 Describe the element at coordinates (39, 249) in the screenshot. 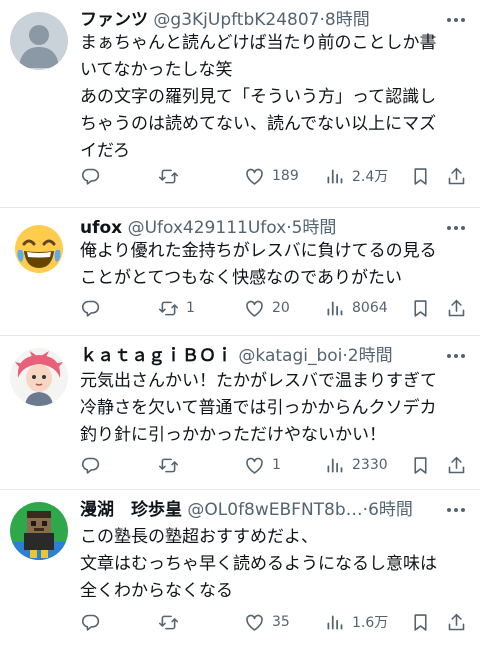

I see `laughing-emoji-avatar-icon` at that location.